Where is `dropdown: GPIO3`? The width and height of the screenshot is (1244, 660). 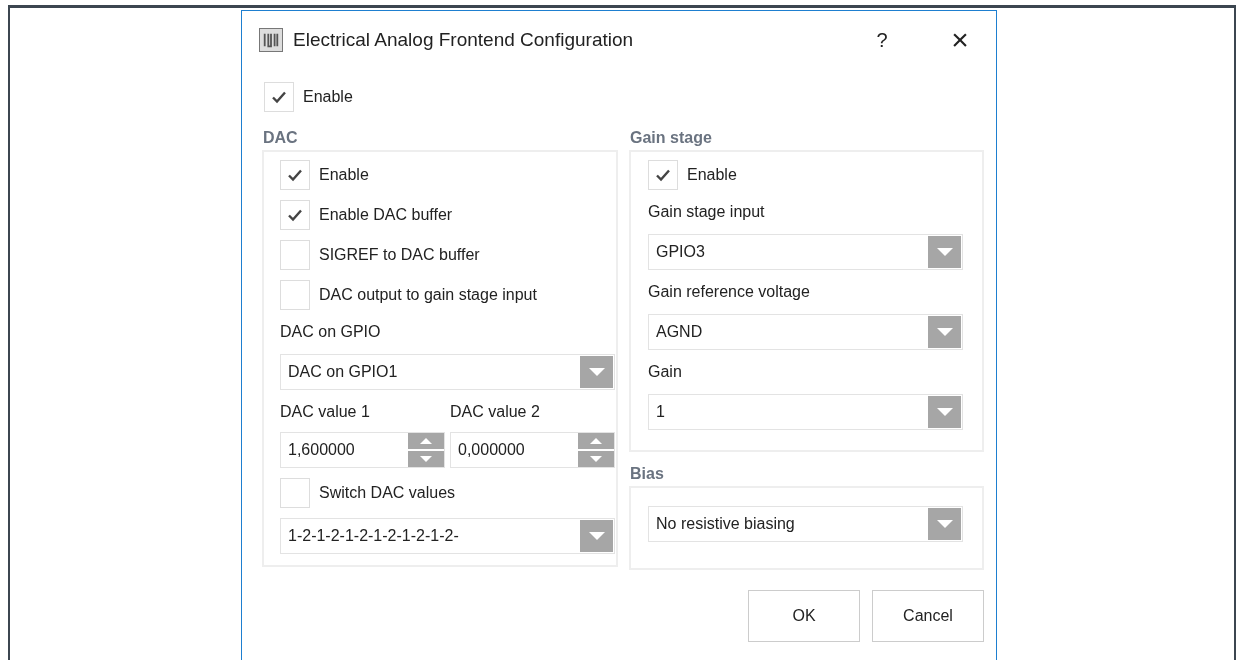
dropdown: GPIO3 is located at coordinates (805, 252).